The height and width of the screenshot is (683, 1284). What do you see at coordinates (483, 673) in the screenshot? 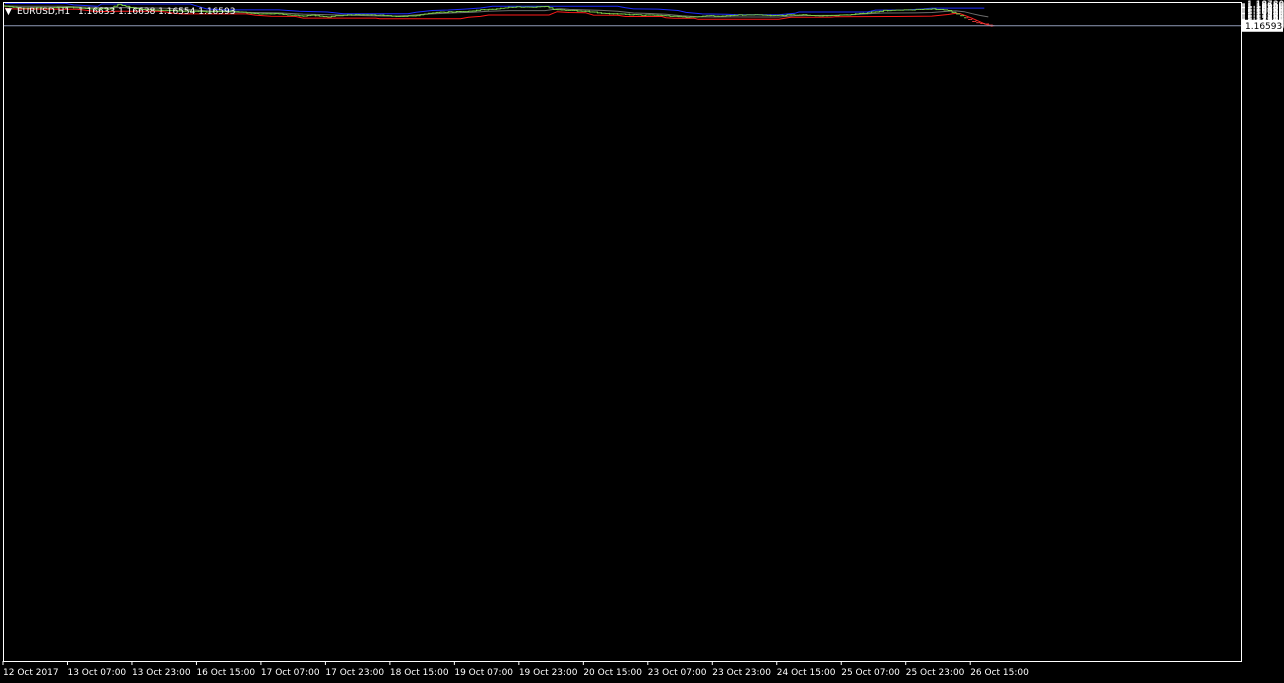
I see `time-tick-label: 19 Oct 07:00` at bounding box center [483, 673].